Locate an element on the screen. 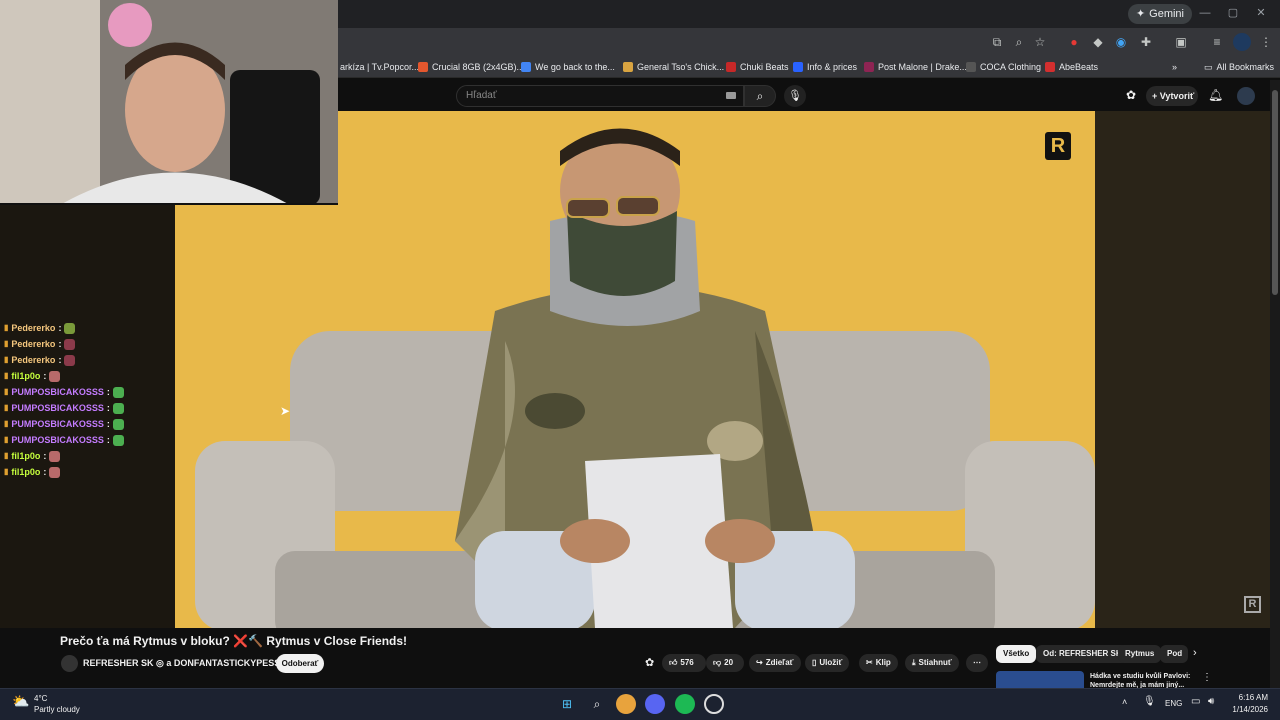 Image resolution: width=1280 pixels, height=720 pixels. zoom-icon: ⌕ is located at coordinates (1019, 42).